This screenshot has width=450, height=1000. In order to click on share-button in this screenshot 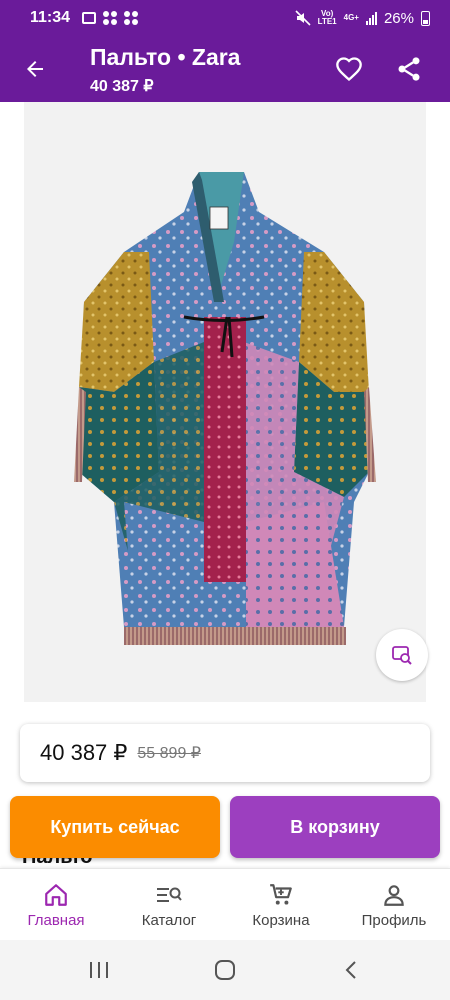, I will do `click(409, 69)`.